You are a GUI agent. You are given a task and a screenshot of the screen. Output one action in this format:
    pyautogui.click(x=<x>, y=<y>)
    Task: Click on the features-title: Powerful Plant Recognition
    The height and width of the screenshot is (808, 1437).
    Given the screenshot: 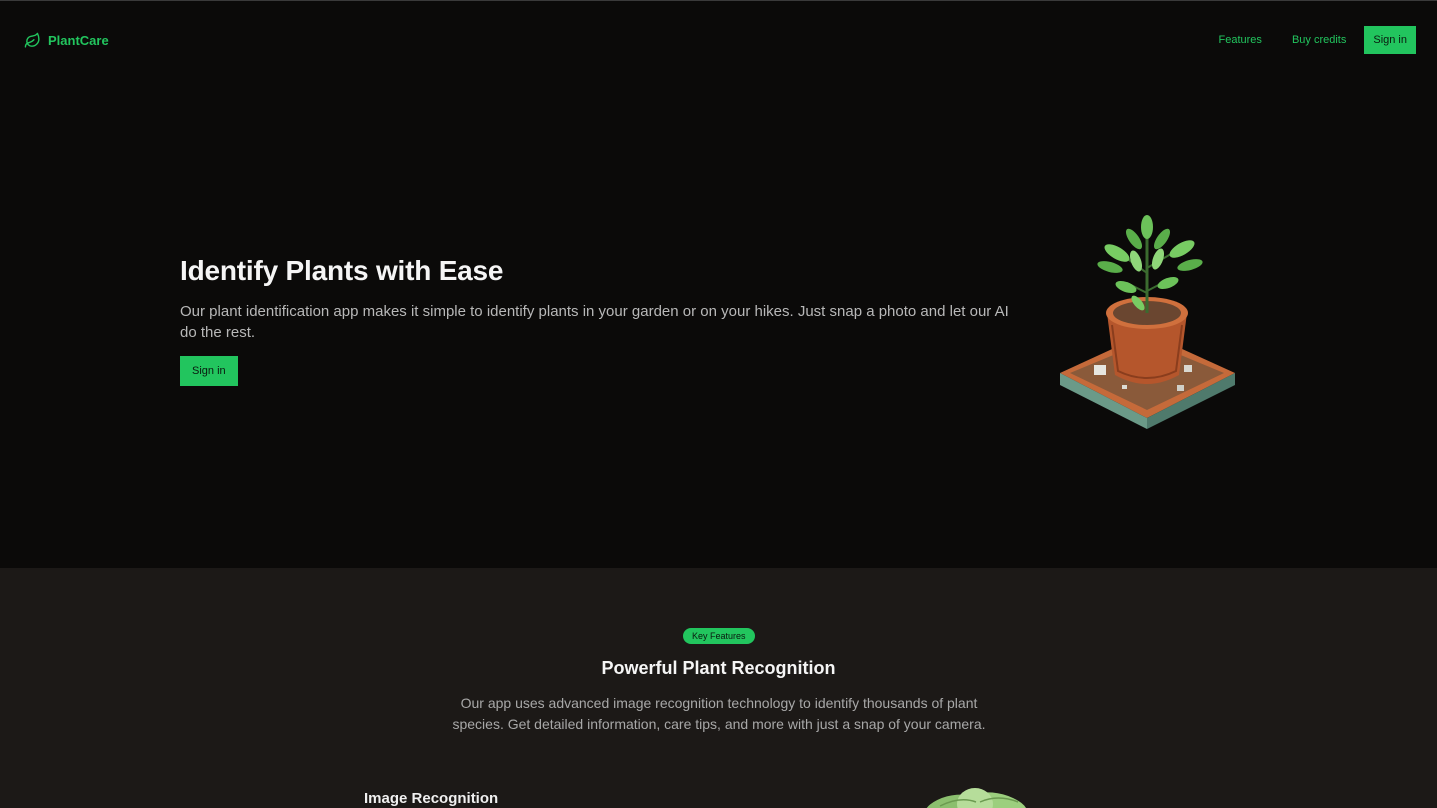 What is the action you would take?
    pyautogui.click(x=718, y=668)
    